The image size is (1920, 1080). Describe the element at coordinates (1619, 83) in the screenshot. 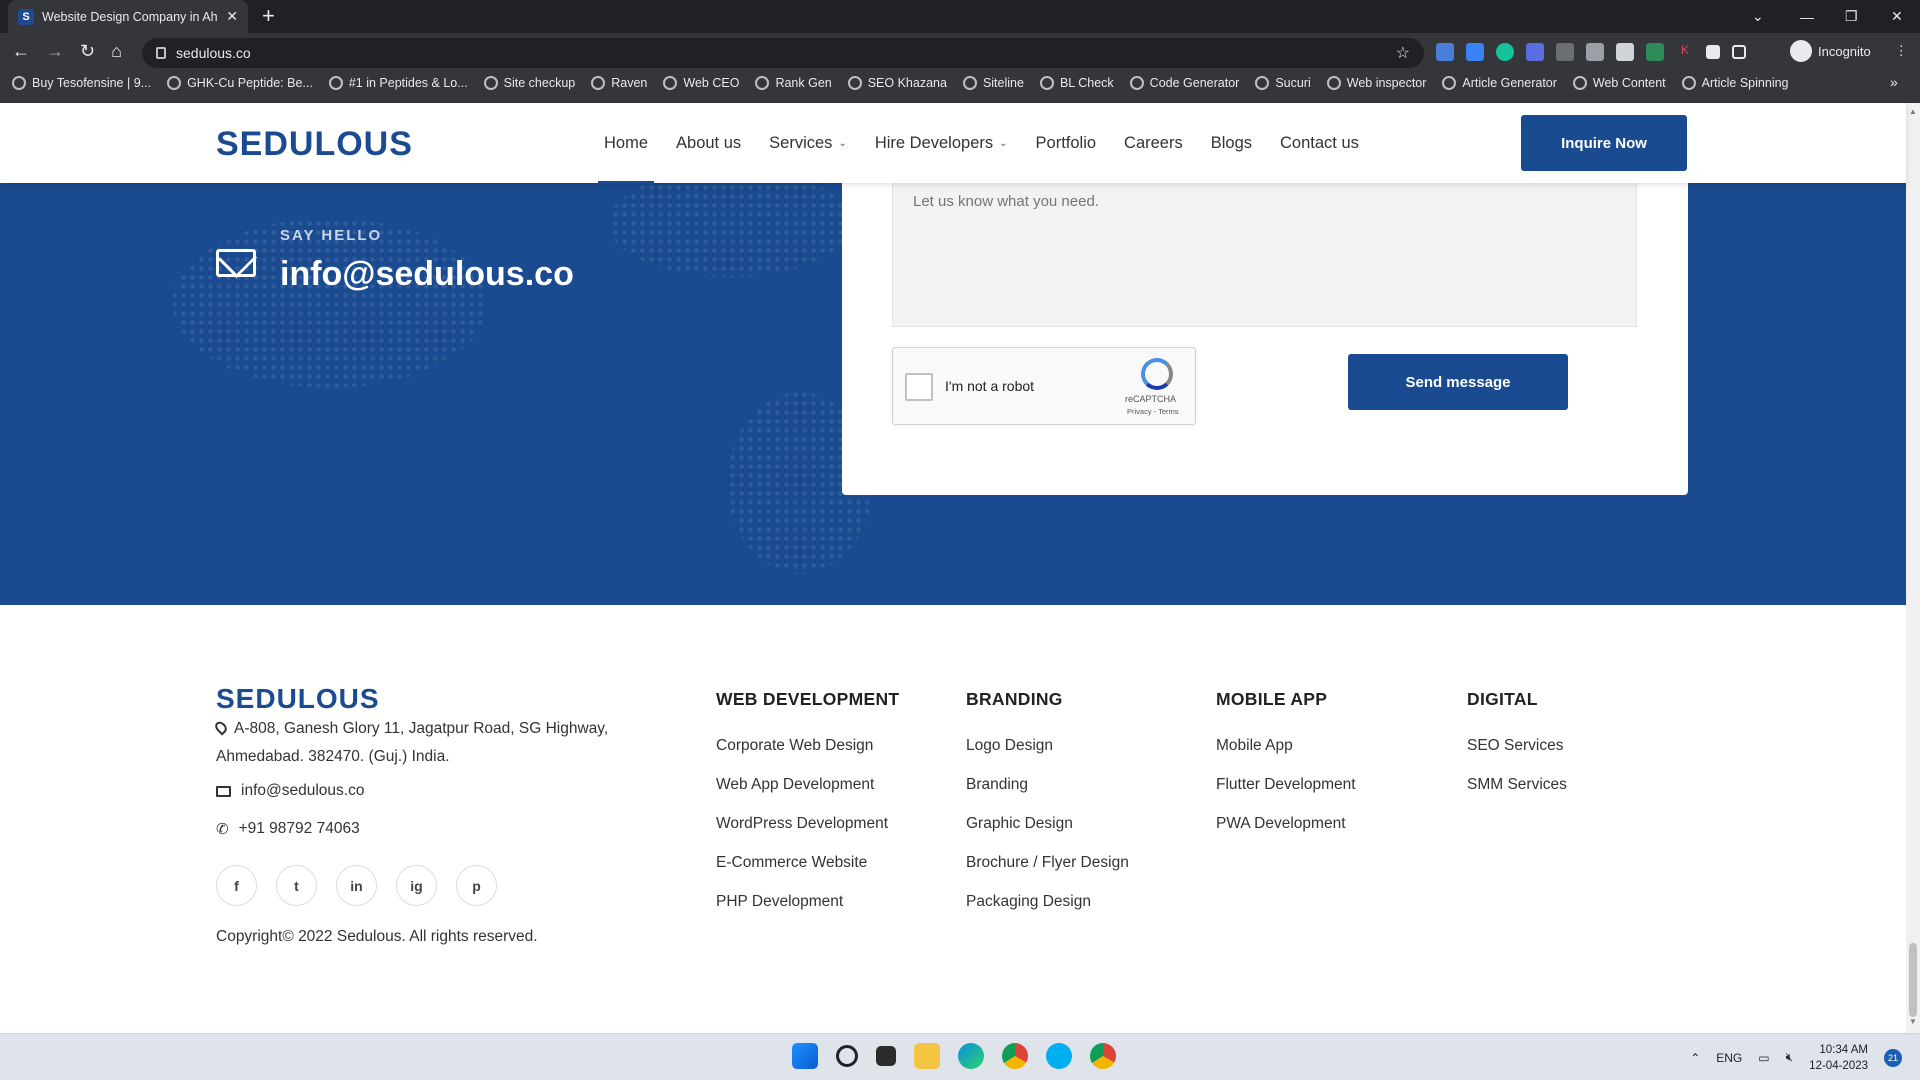

I see `bookmark-item: Web Content` at that location.